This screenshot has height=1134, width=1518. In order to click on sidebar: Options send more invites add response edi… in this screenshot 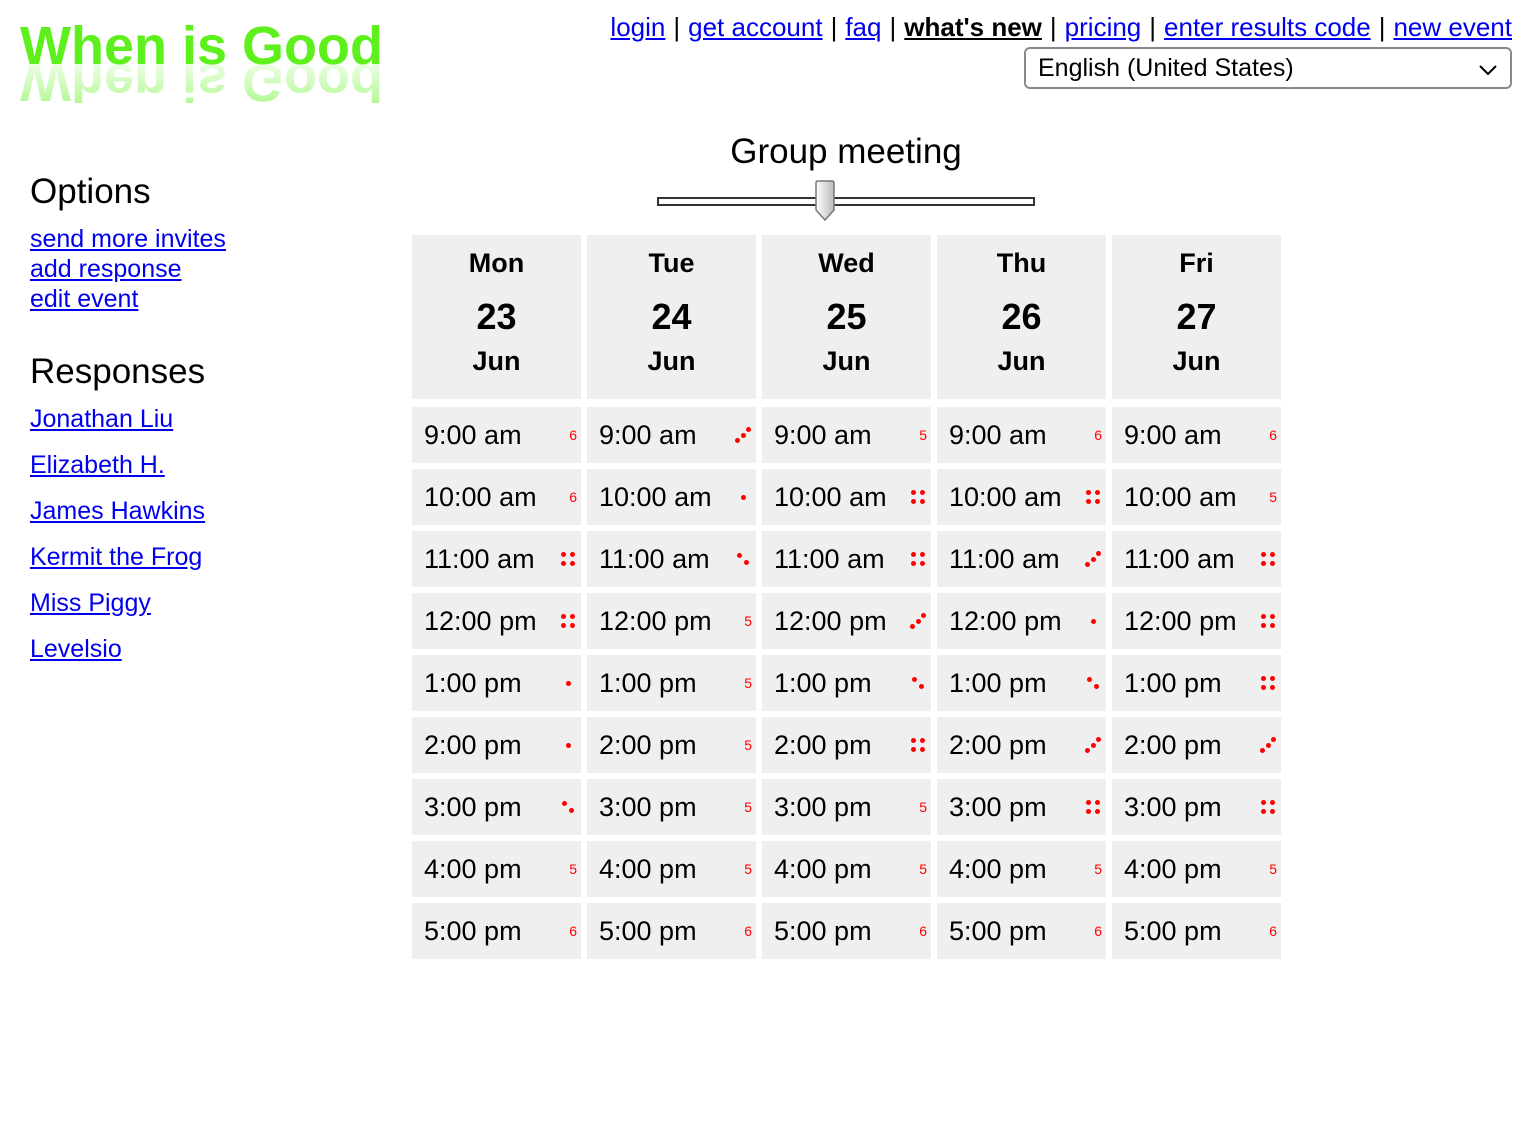, I will do `click(180, 426)`.